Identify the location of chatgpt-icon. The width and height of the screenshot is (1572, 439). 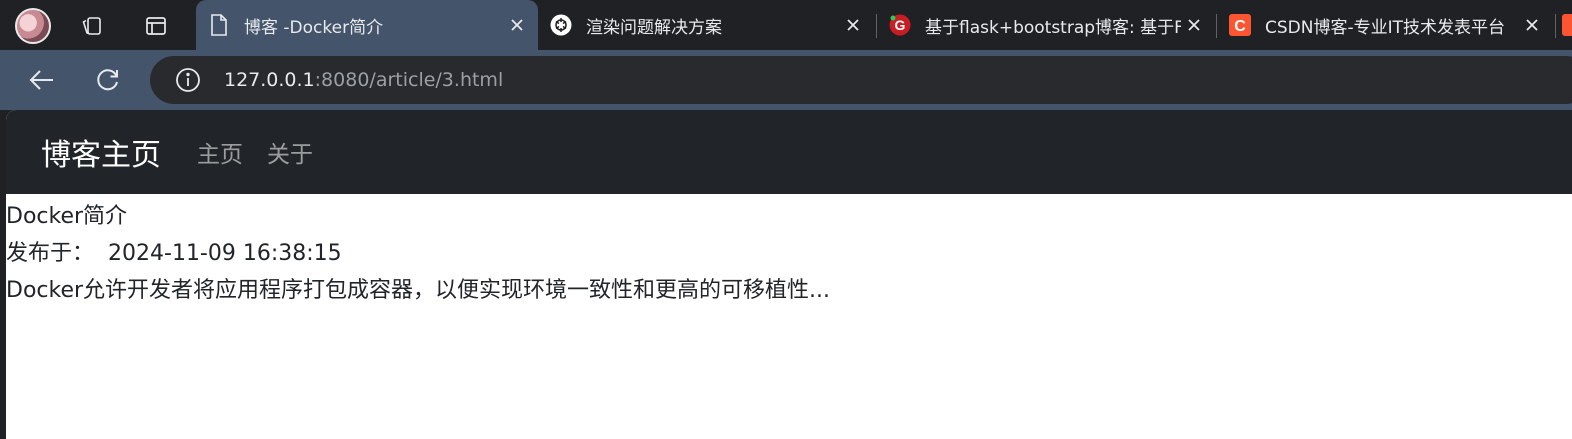
(561, 25).